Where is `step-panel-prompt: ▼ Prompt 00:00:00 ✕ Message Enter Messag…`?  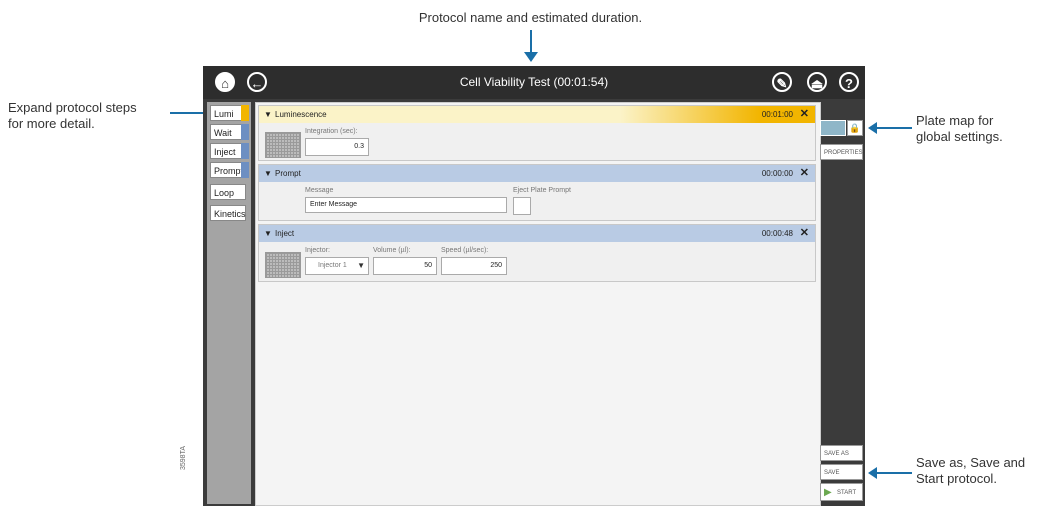 step-panel-prompt: ▼ Prompt 00:00:00 ✕ Message Enter Messag… is located at coordinates (537, 192).